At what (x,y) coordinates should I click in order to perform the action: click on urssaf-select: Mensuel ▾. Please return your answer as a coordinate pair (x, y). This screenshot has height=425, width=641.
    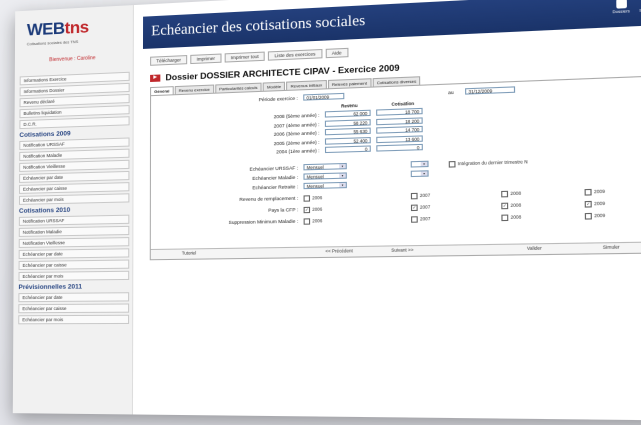
    Looking at the image, I should click on (325, 166).